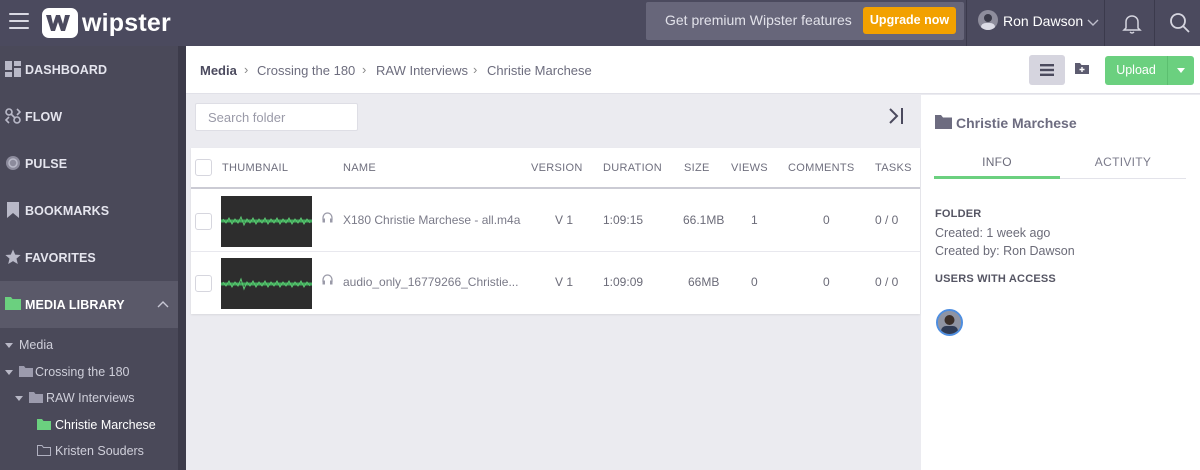  I want to click on file-name: X180 Christie Marchese - all.m4a, so click(431, 220).